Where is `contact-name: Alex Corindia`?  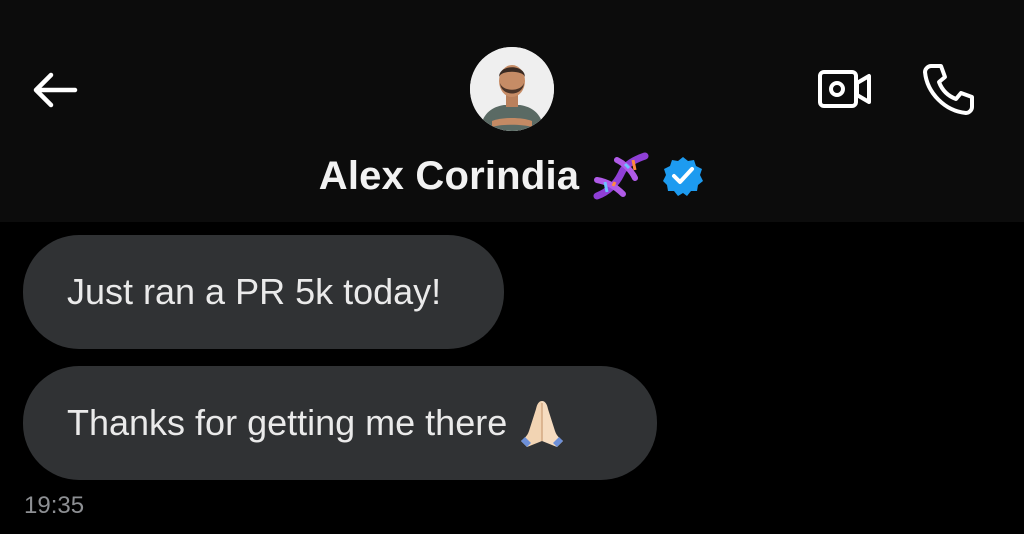 contact-name: Alex Corindia is located at coordinates (449, 175).